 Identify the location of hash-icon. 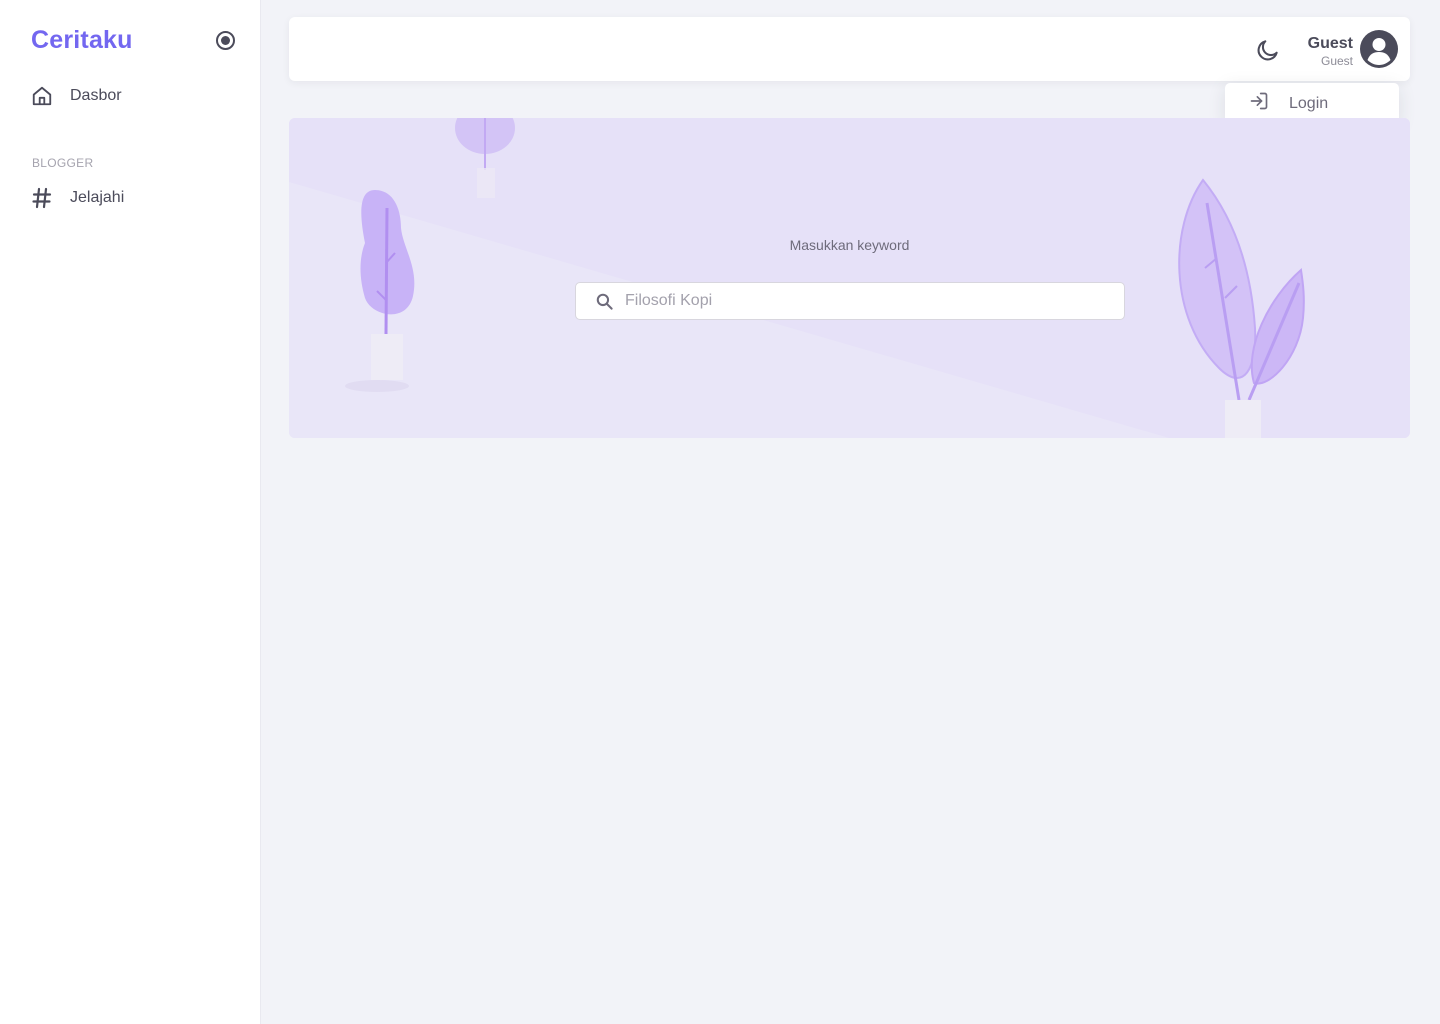
(42, 198).